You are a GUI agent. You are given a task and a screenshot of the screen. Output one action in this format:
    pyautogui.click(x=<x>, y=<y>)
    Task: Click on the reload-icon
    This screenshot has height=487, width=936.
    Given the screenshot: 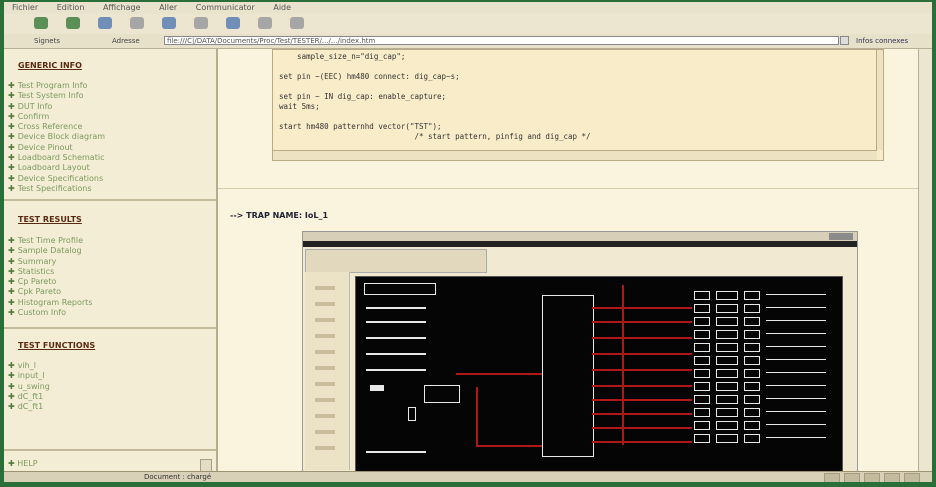 What is the action you would take?
    pyautogui.click(x=105, y=23)
    